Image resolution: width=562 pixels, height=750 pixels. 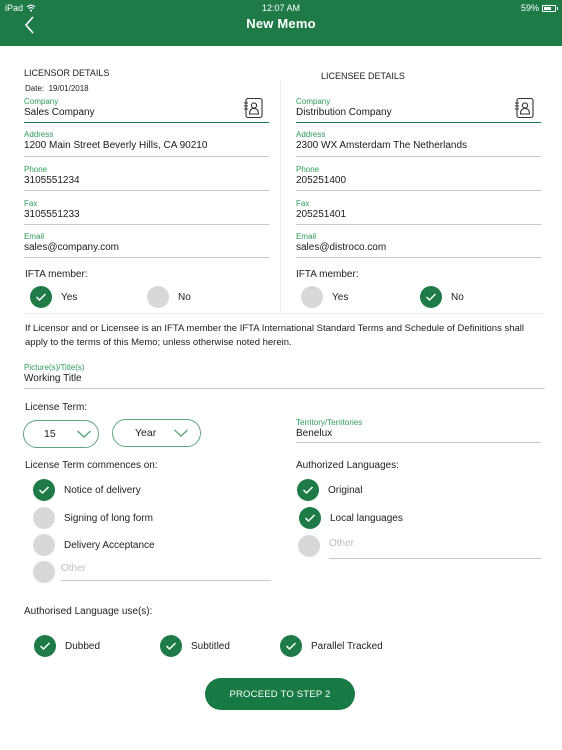 I want to click on licensee-ifta-yes: Yes, so click(x=324, y=297).